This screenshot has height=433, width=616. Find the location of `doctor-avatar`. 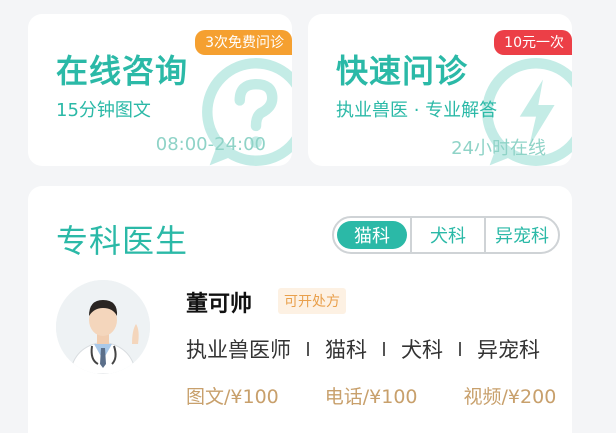

doctor-avatar is located at coordinates (103, 327).